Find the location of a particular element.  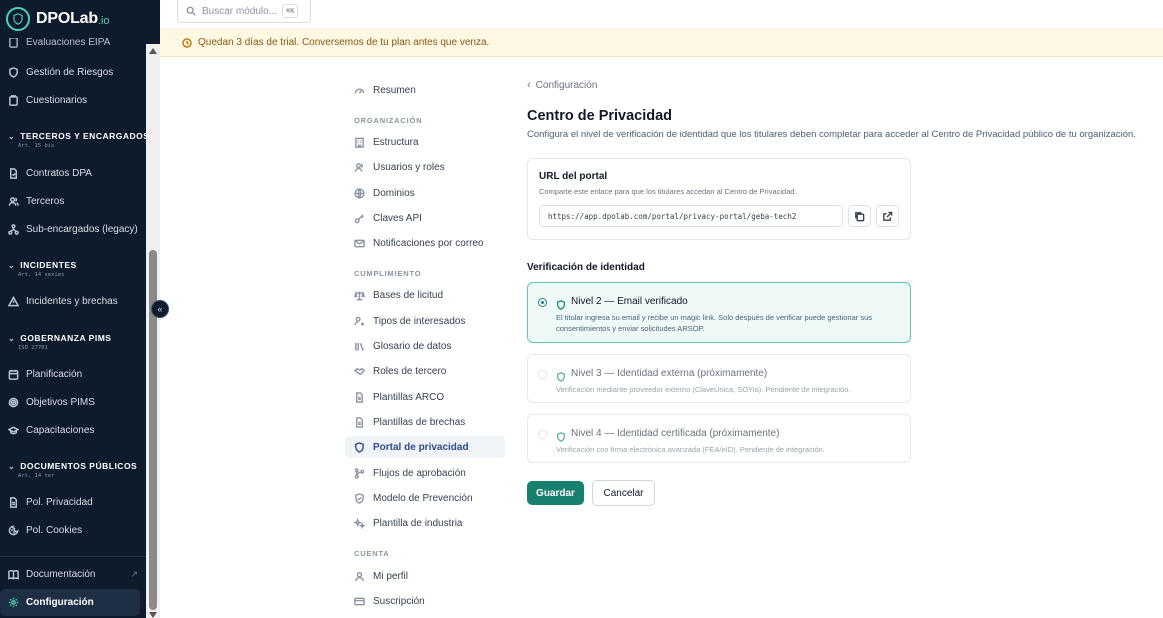

settings-item-modelo-prevencion: Modelo de Prevención is located at coordinates (425, 498).